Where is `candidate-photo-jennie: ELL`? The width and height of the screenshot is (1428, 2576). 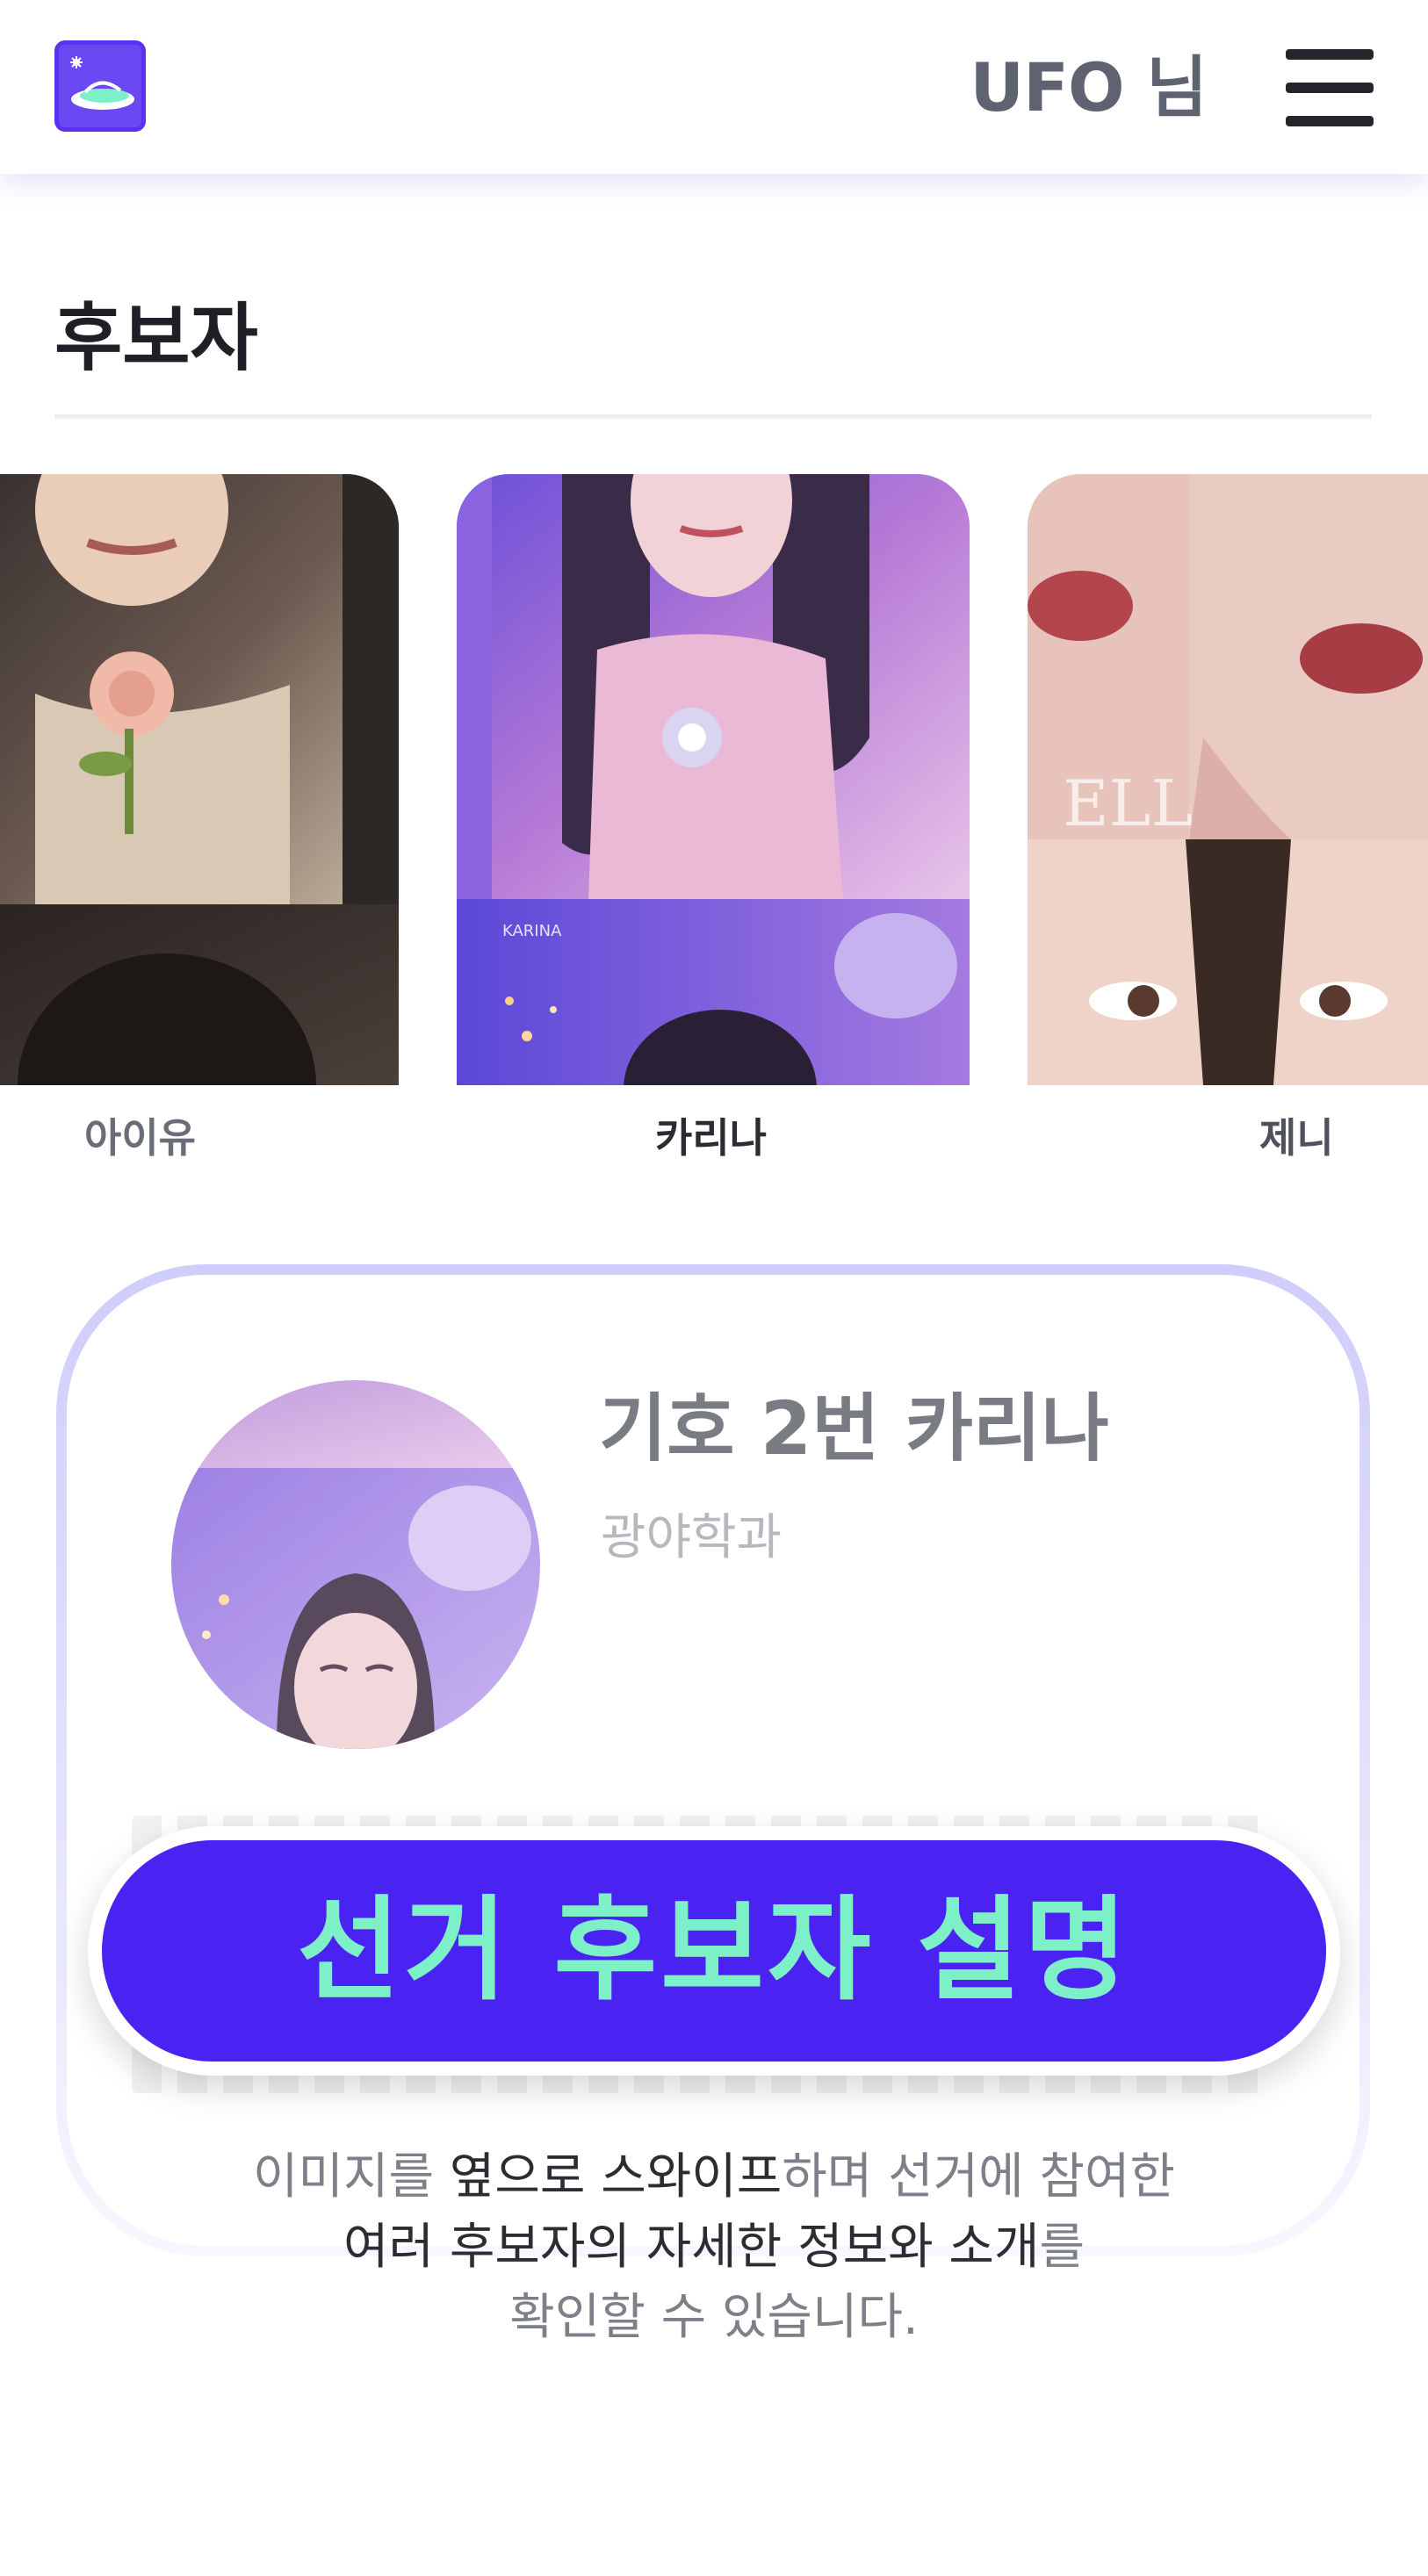
candidate-photo-jennie: ELL is located at coordinates (1228, 779).